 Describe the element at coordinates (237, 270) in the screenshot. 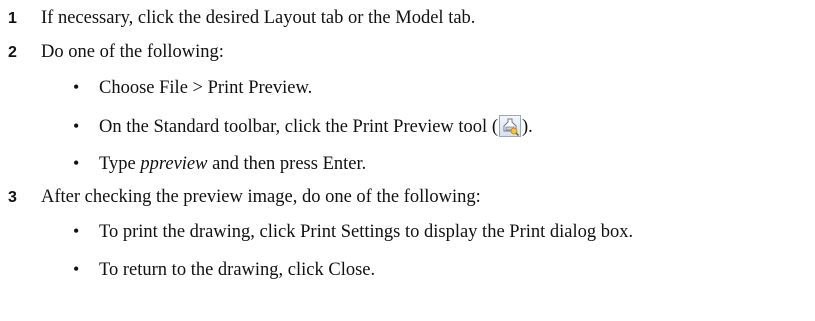

I see `bullet-text: To return to the drawing, click Close.` at that location.